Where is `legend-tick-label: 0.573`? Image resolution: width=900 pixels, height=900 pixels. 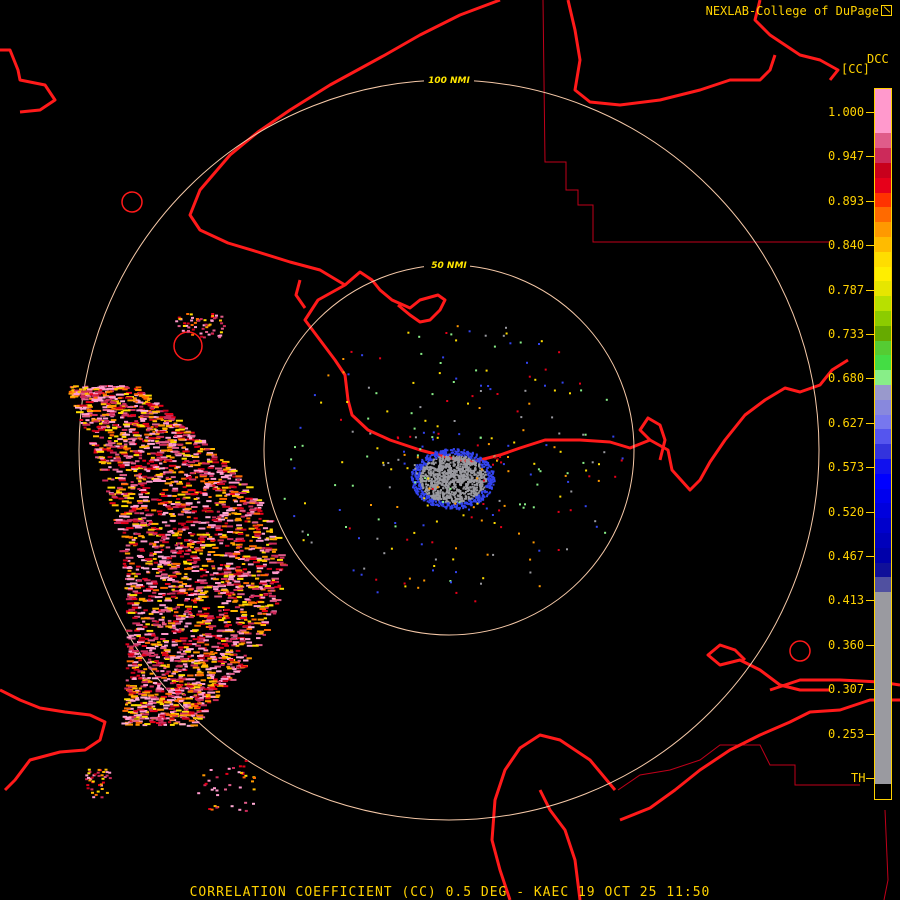
legend-tick-label: 0.573 is located at coordinates (846, 467).